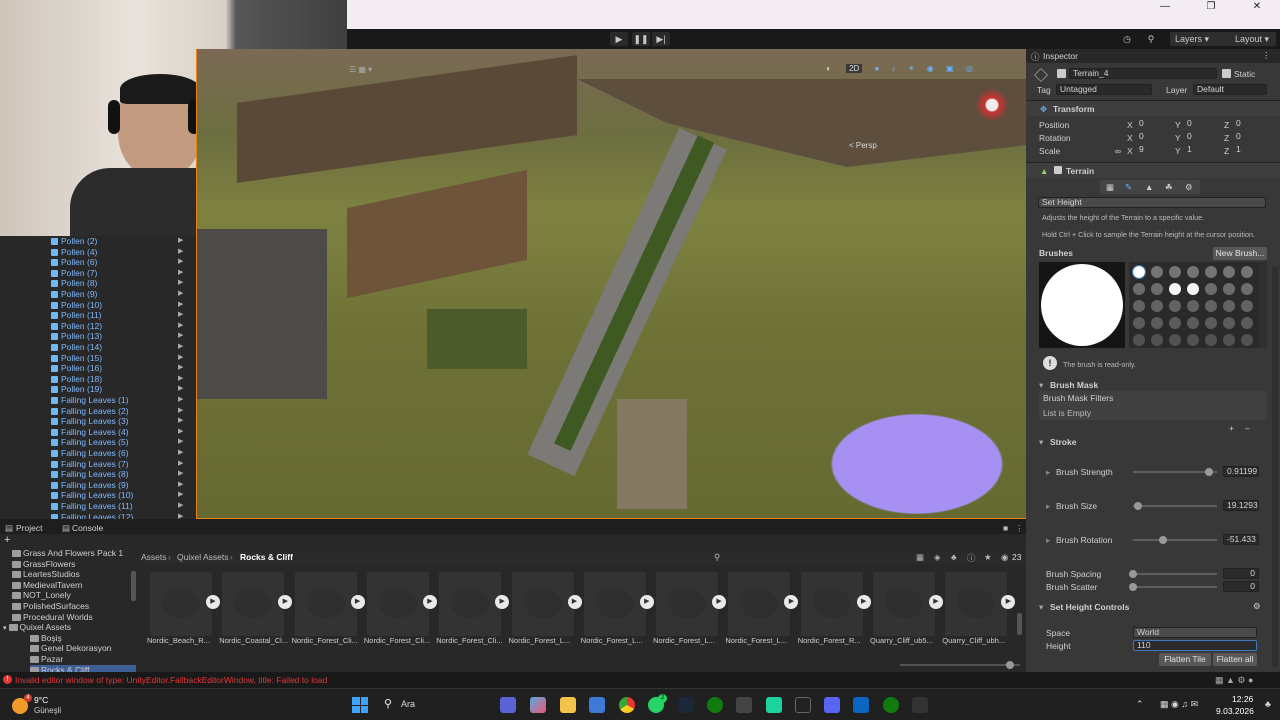 This screenshot has height=720, width=1280. Describe the element at coordinates (1041, 385) in the screenshot. I see `brush-mask-arrow-icon: ▾` at that location.